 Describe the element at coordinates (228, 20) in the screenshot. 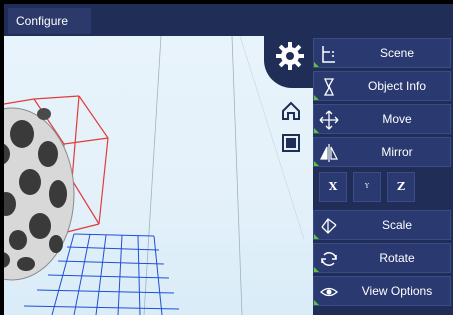

I see `top-toolbar: Configure` at that location.